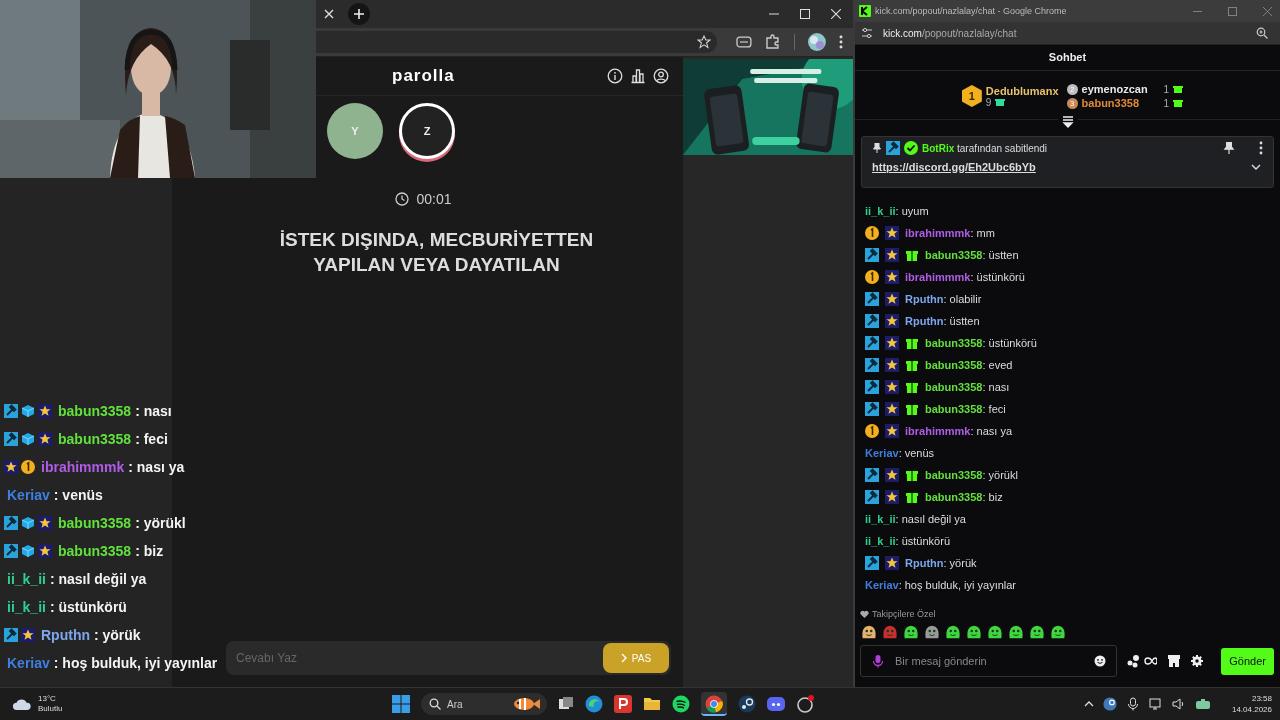  What do you see at coordinates (1142, 661) in the screenshot?
I see `points-icon` at bounding box center [1142, 661].